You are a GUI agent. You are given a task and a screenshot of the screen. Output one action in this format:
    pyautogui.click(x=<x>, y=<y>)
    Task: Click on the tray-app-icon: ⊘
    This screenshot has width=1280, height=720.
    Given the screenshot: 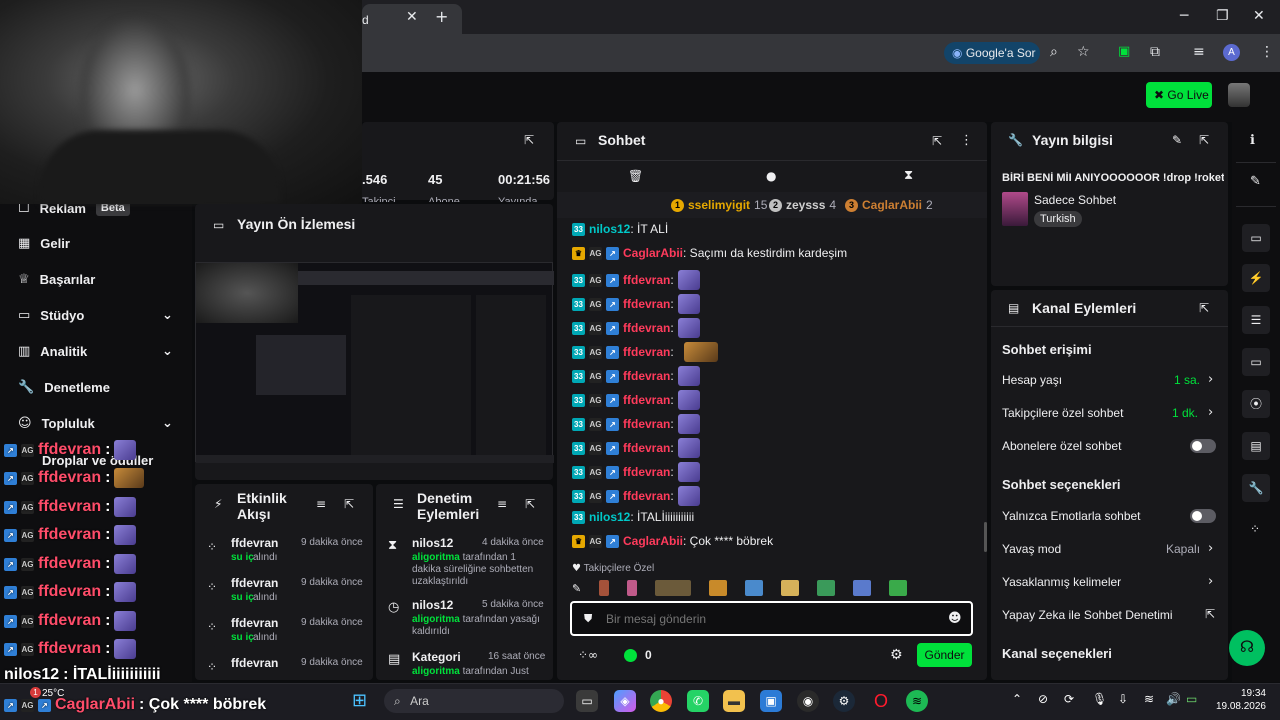 What is the action you would take?
    pyautogui.click(x=1043, y=699)
    